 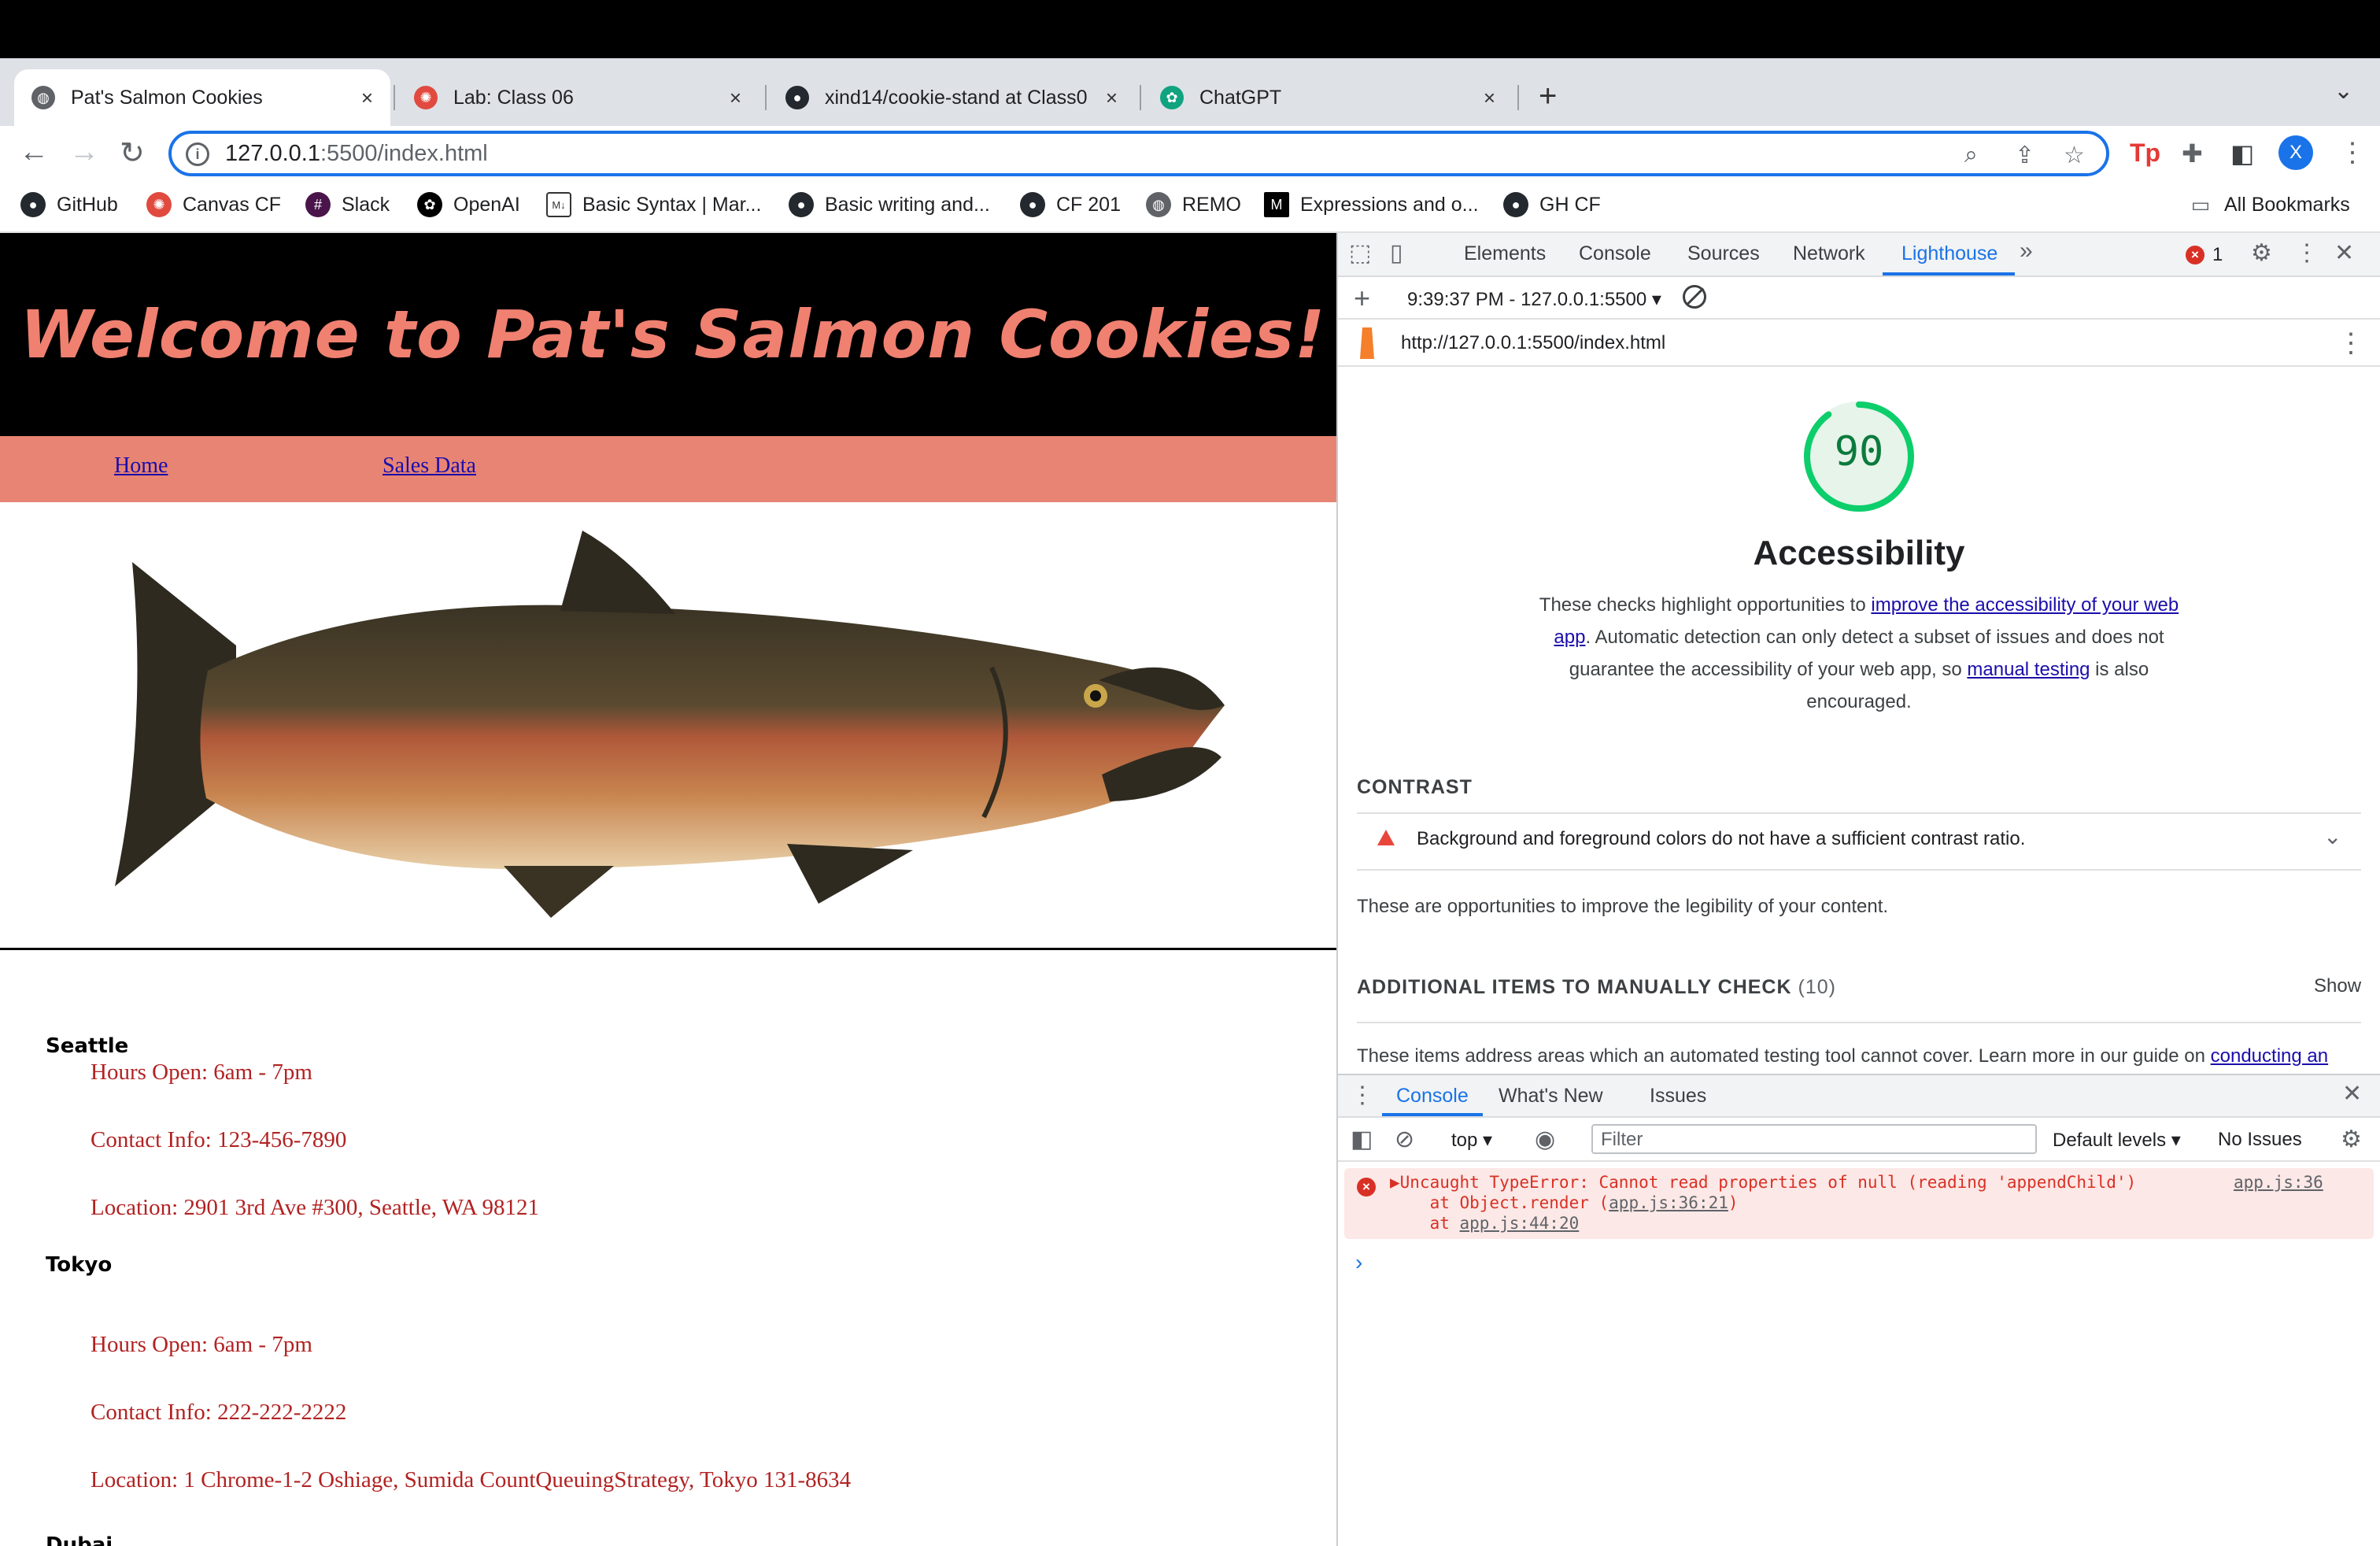 I want to click on devtools-menu-icon: ⋮, so click(x=2307, y=253).